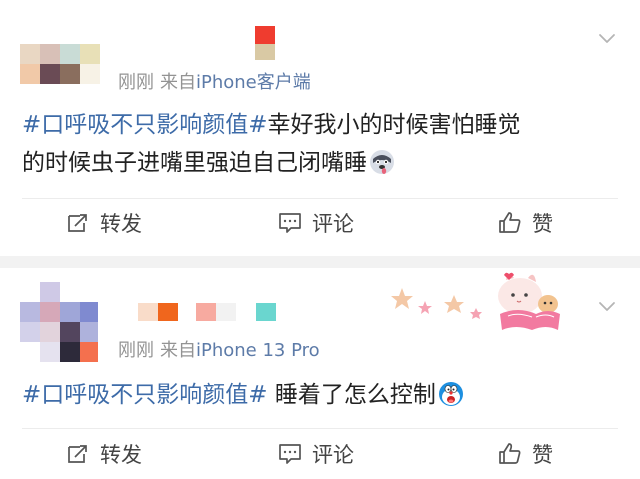 The width and height of the screenshot is (640, 479). I want to click on post-content: #口呼吸不只影响颜值# 睡着了怎么控制, so click(322, 395).